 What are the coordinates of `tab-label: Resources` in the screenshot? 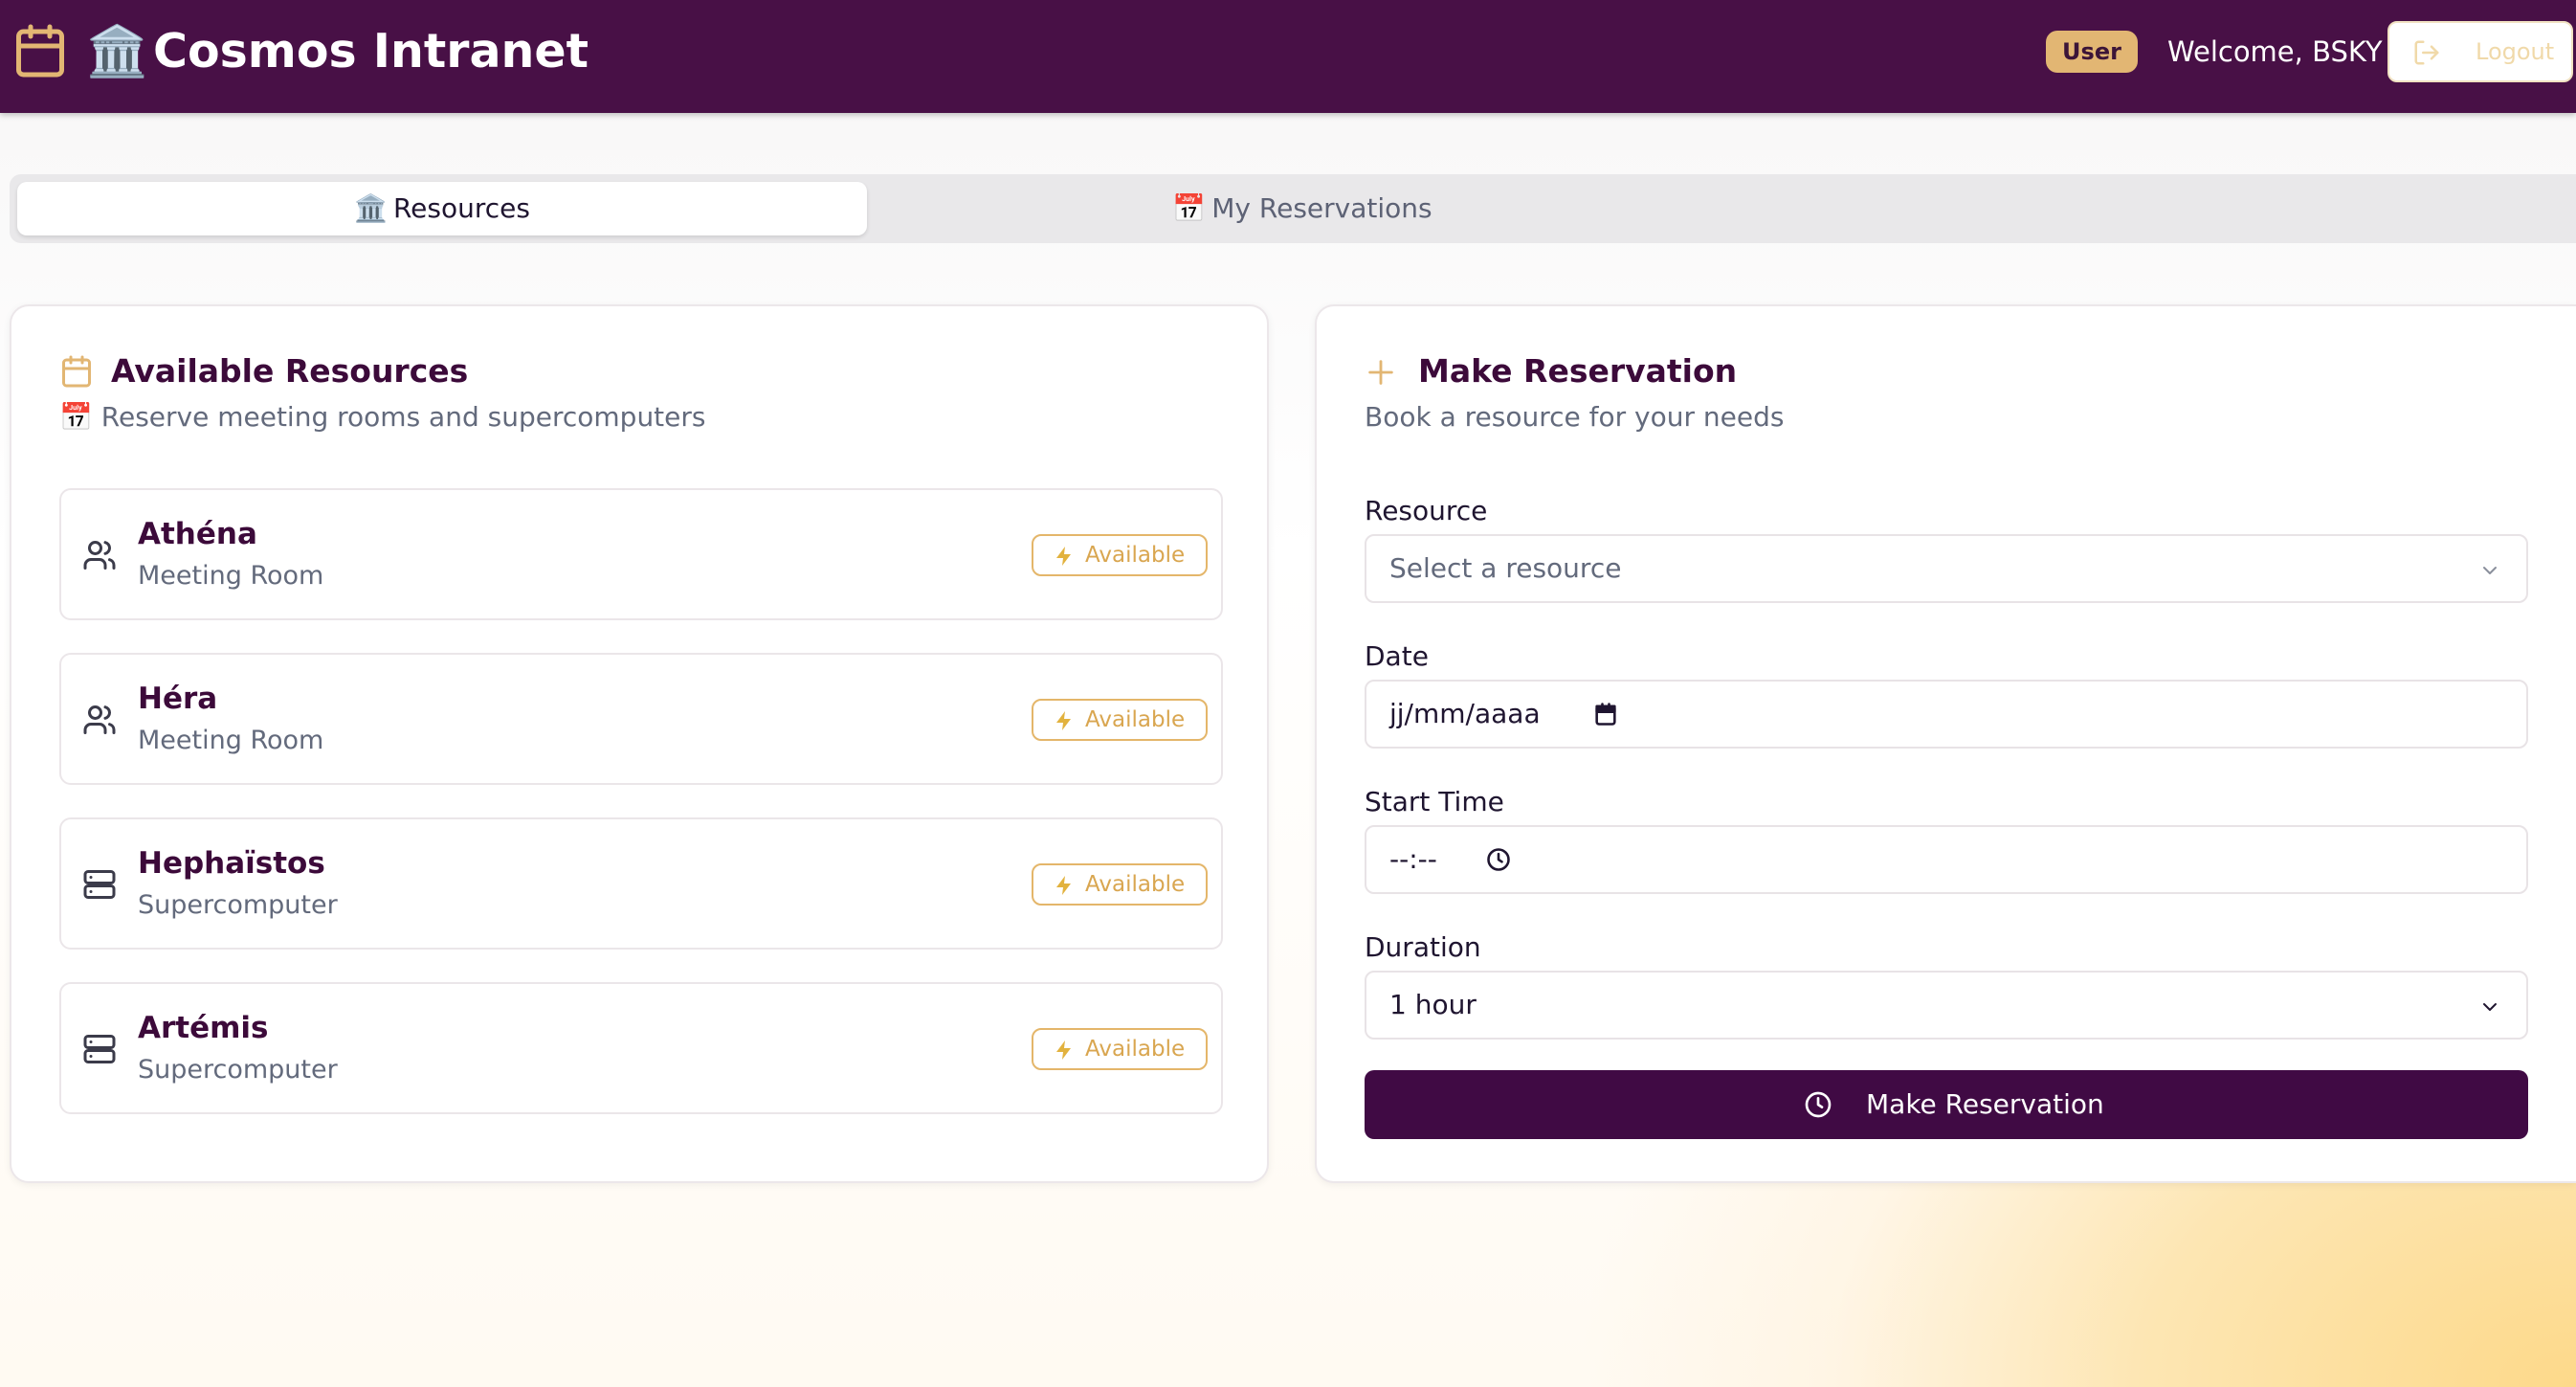 It's located at (461, 208).